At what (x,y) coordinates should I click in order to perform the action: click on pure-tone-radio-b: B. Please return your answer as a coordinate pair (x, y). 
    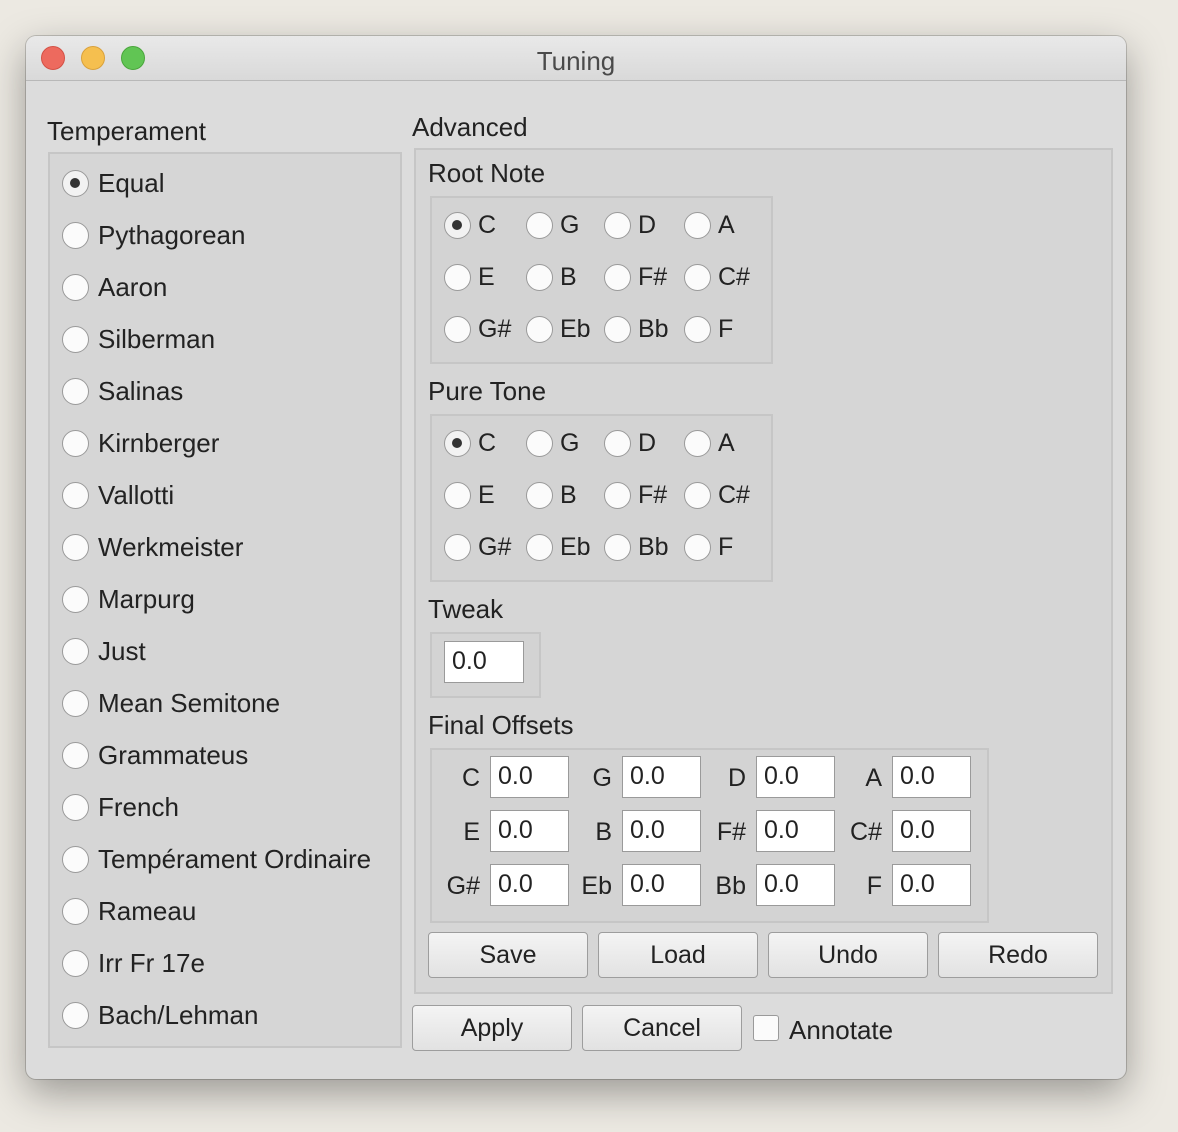
    Looking at the image, I should click on (551, 495).